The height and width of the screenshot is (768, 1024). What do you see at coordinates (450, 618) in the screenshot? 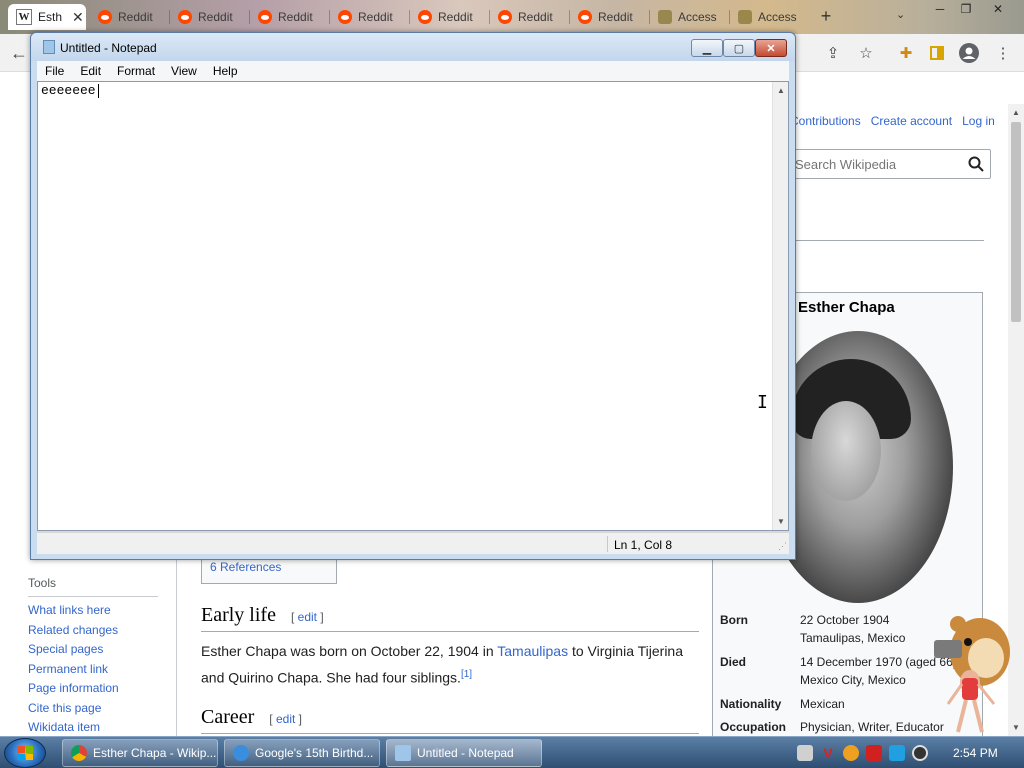
I see `section-heading-early-life: Early life [ edit ]` at bounding box center [450, 618].